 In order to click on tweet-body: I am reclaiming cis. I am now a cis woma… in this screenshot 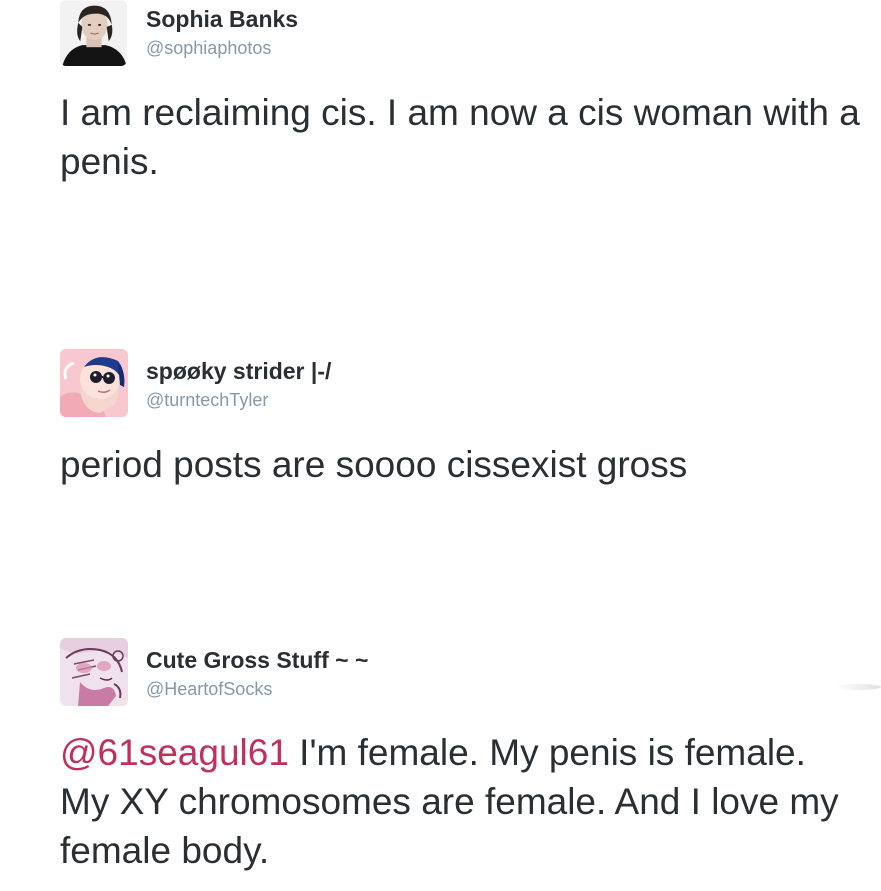, I will do `click(460, 137)`.